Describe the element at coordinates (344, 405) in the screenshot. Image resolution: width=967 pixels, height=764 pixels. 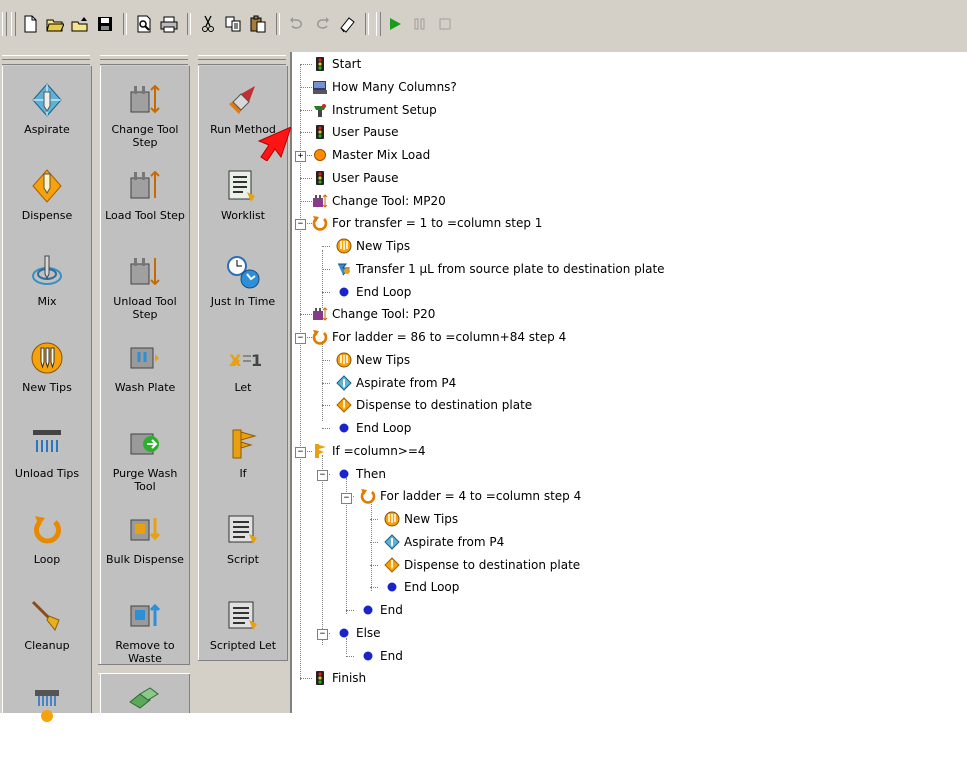
I see `dispense-icon` at that location.